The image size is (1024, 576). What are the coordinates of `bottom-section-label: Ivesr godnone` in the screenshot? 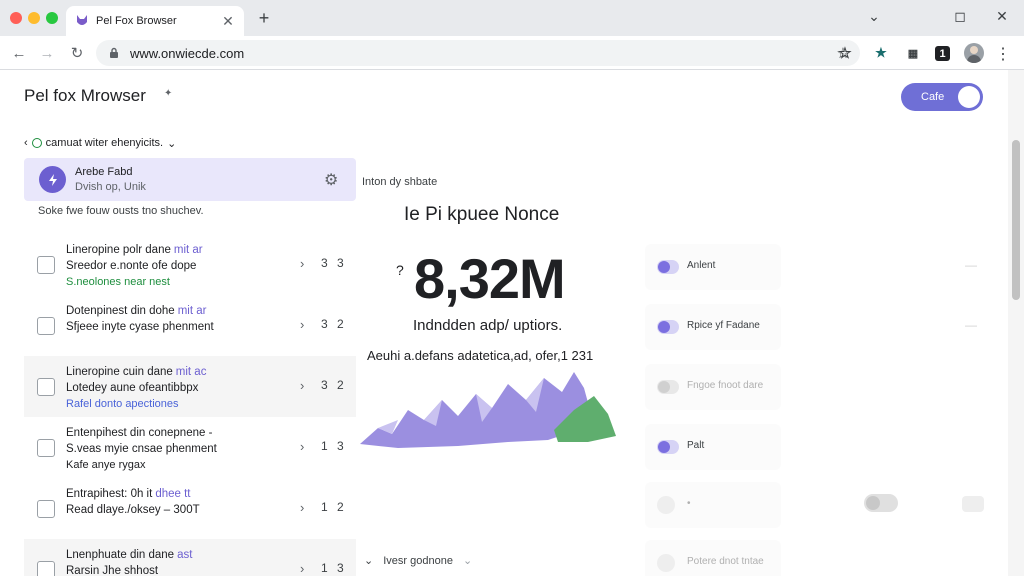 It's located at (418, 561).